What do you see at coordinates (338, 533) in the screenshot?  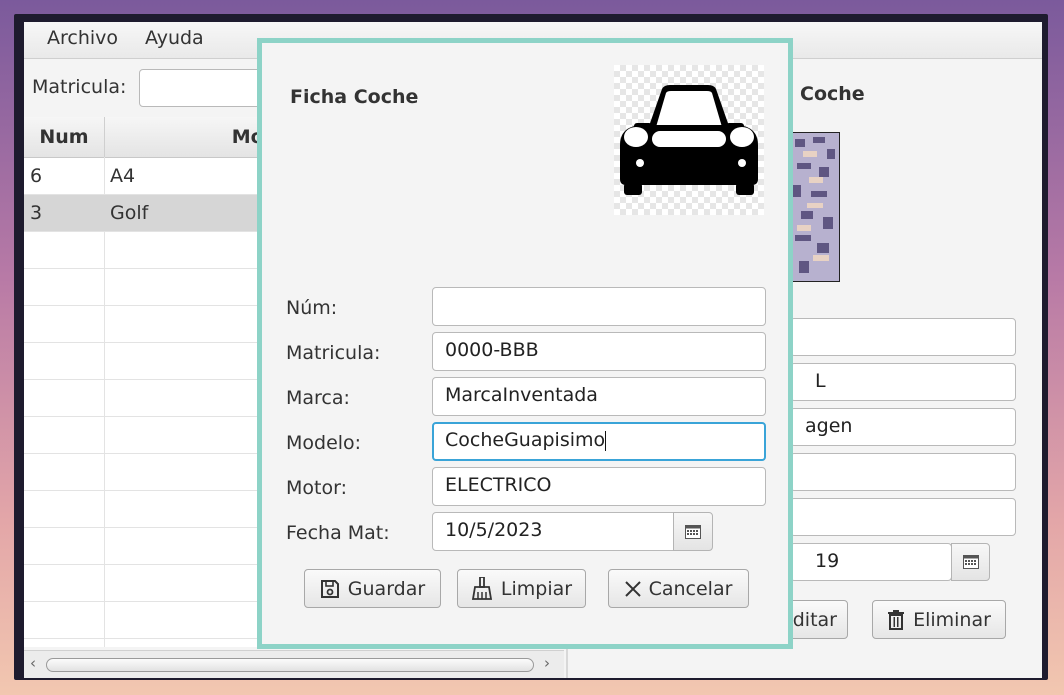 I see `date-label: Fecha Mat:` at bounding box center [338, 533].